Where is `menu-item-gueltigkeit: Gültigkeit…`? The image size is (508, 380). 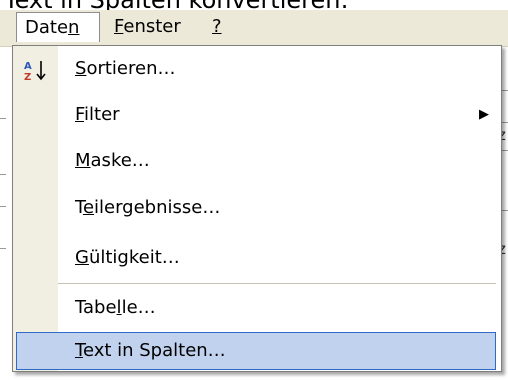
menu-item-gueltigkeit: Gültigkeit… is located at coordinates (257, 258).